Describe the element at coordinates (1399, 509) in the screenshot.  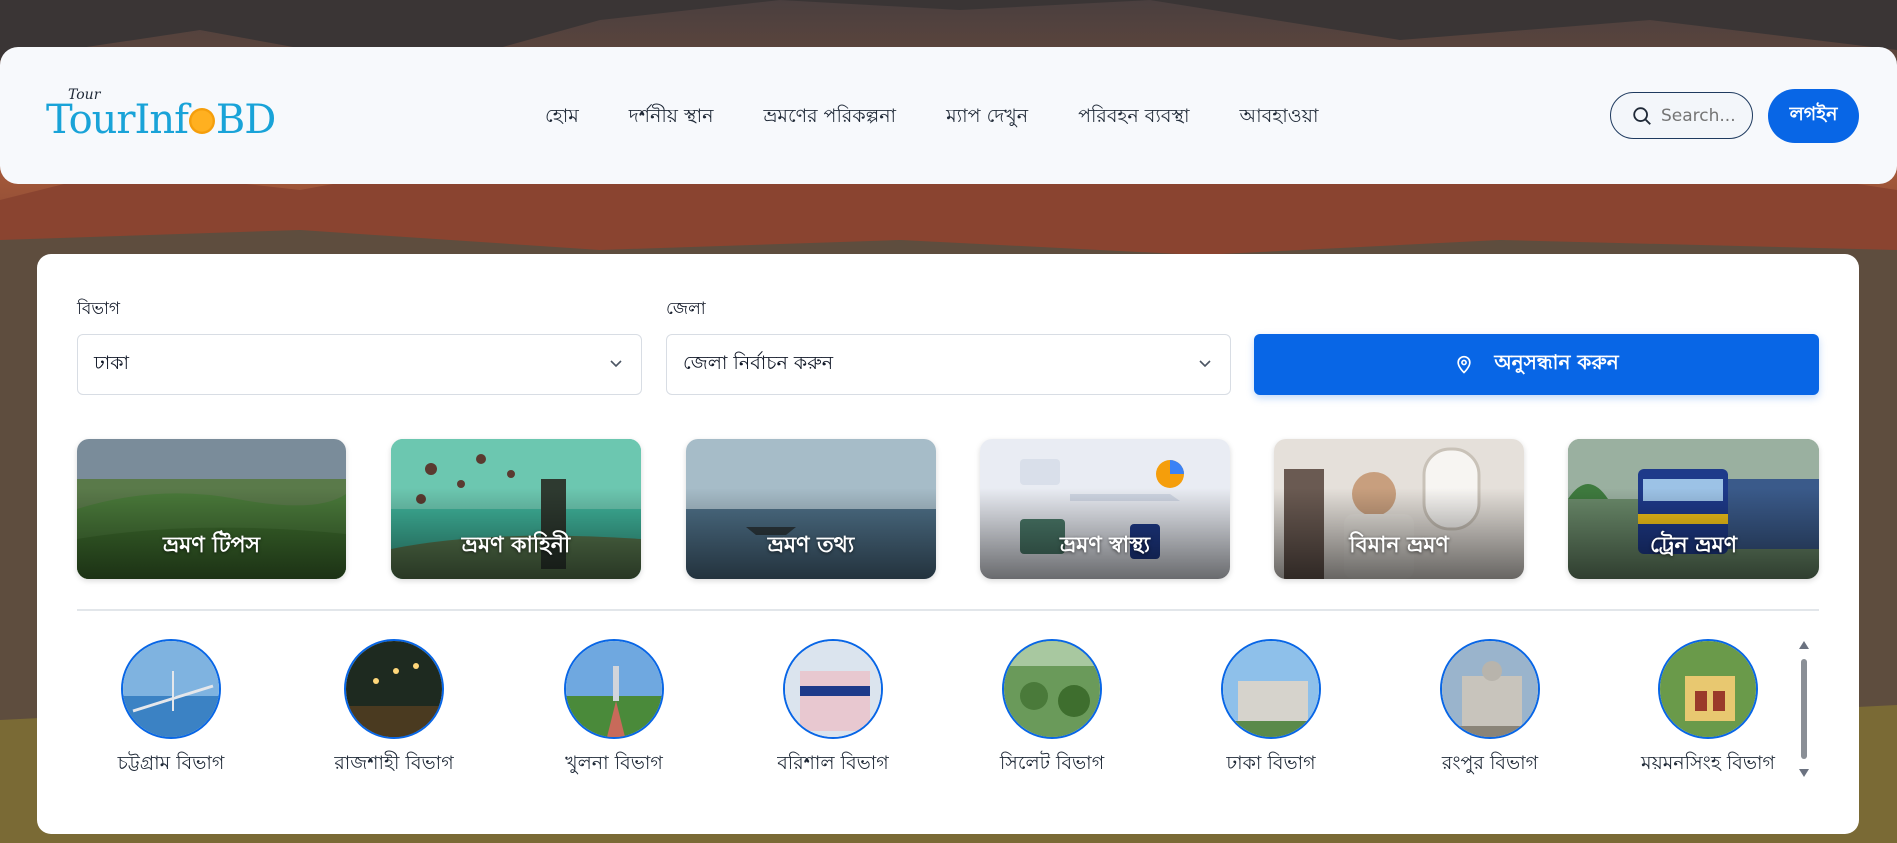
I see `category-air-travel: বিমান ভ্রমণ` at that location.